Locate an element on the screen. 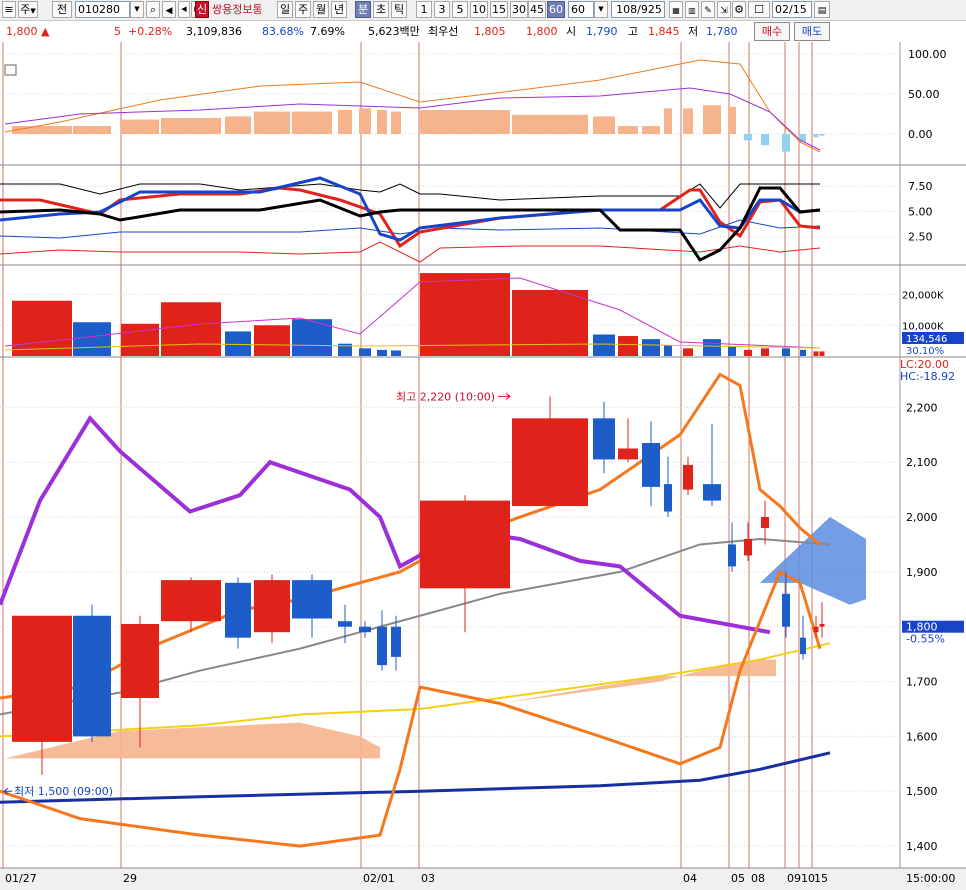 The height and width of the screenshot is (890, 966). checkbox-icon: ☐ is located at coordinates (759, 9).